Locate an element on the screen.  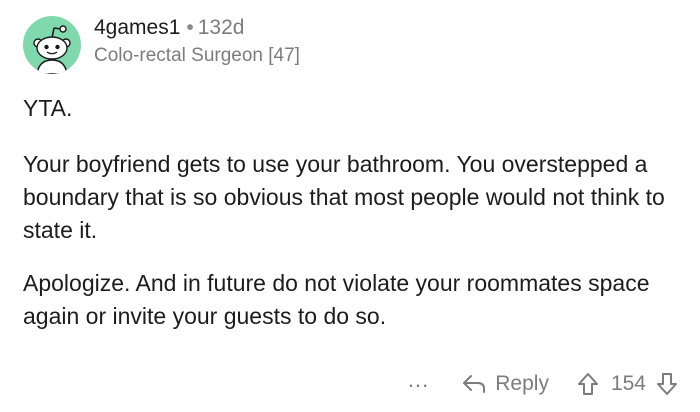
reply-arrow-icon is located at coordinates (474, 384).